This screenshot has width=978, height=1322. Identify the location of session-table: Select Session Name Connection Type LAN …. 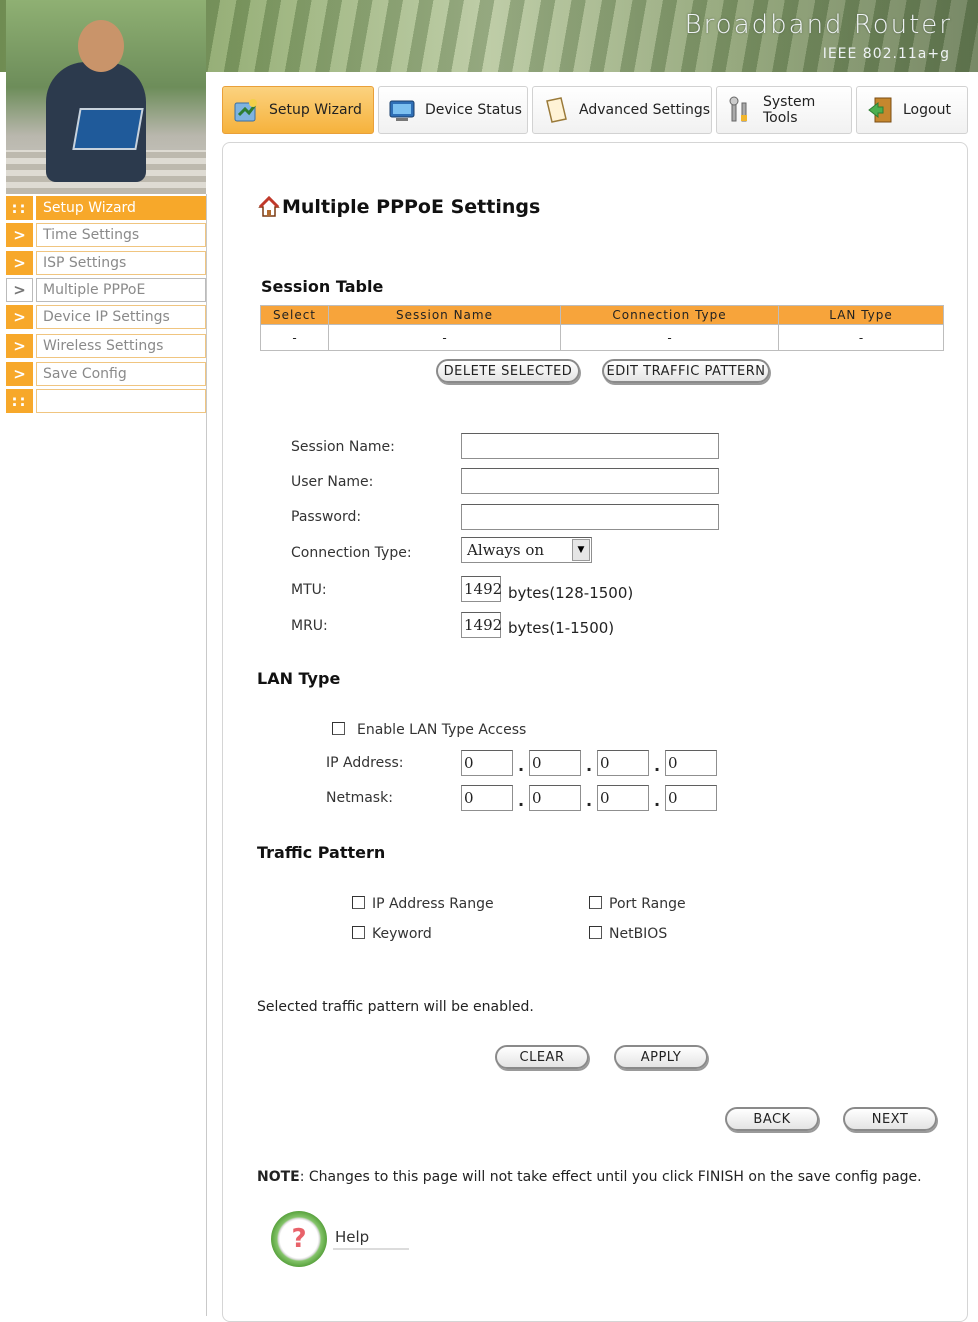
(602, 328).